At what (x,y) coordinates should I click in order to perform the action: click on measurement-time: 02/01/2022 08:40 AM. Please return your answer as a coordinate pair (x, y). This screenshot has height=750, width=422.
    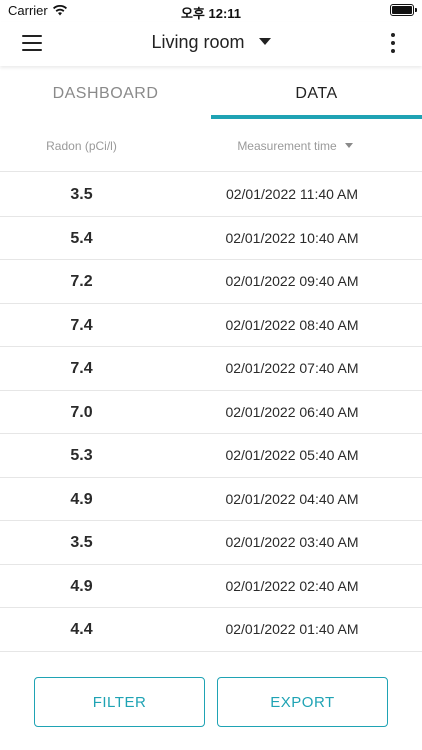
    Looking at the image, I should click on (292, 324).